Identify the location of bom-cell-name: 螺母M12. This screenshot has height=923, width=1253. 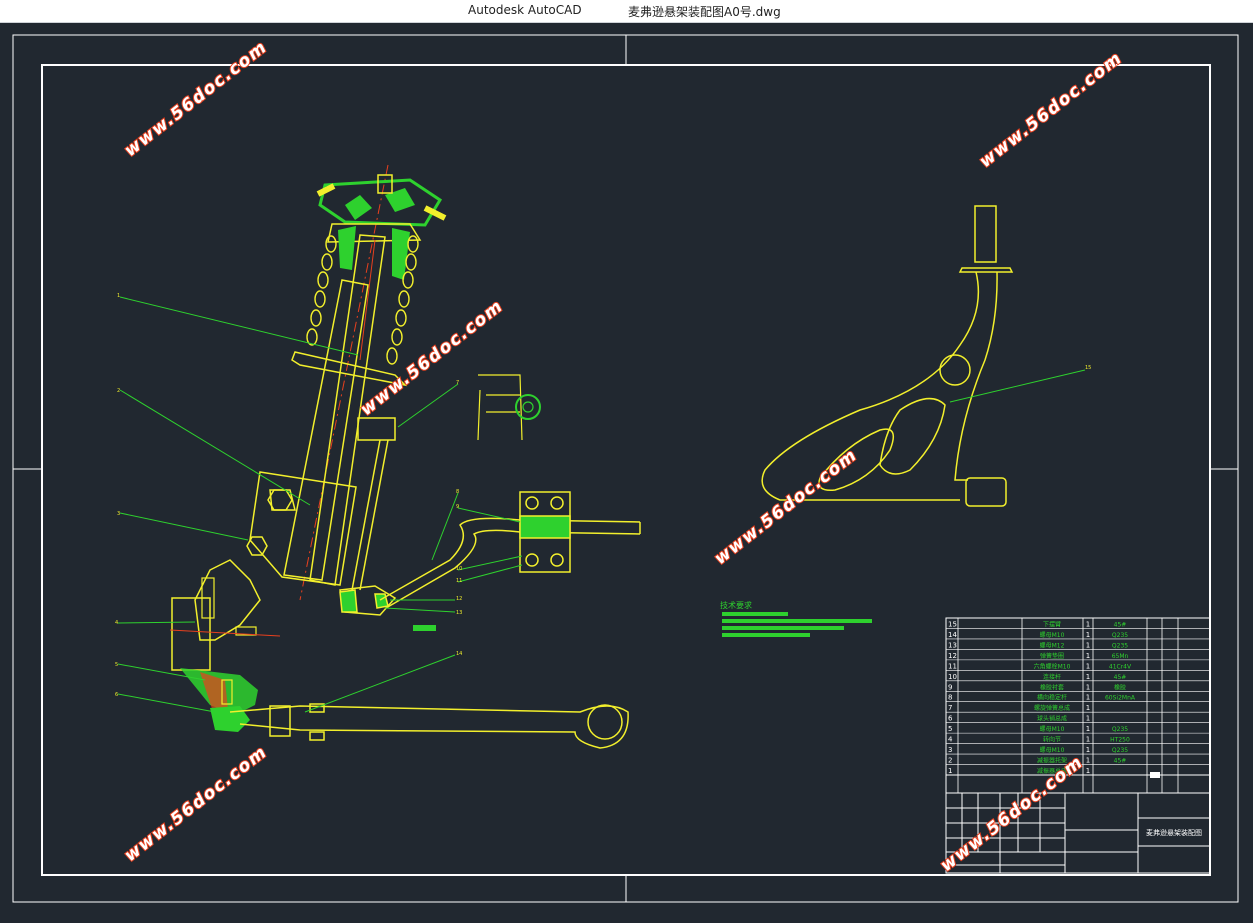
(1052, 645).